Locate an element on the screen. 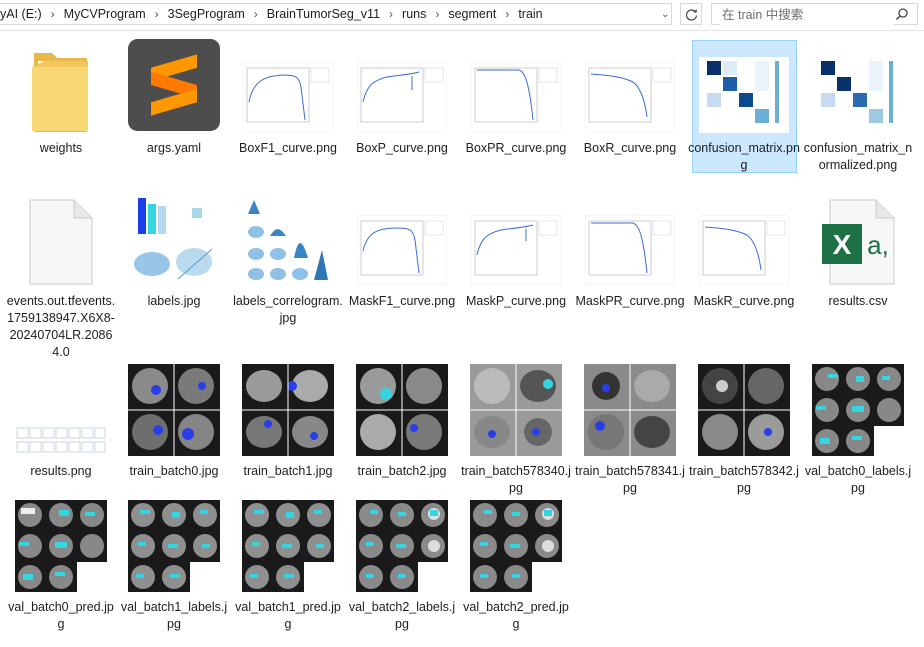  breadcrumb-drive: yAI (E:) is located at coordinates (21, 14).